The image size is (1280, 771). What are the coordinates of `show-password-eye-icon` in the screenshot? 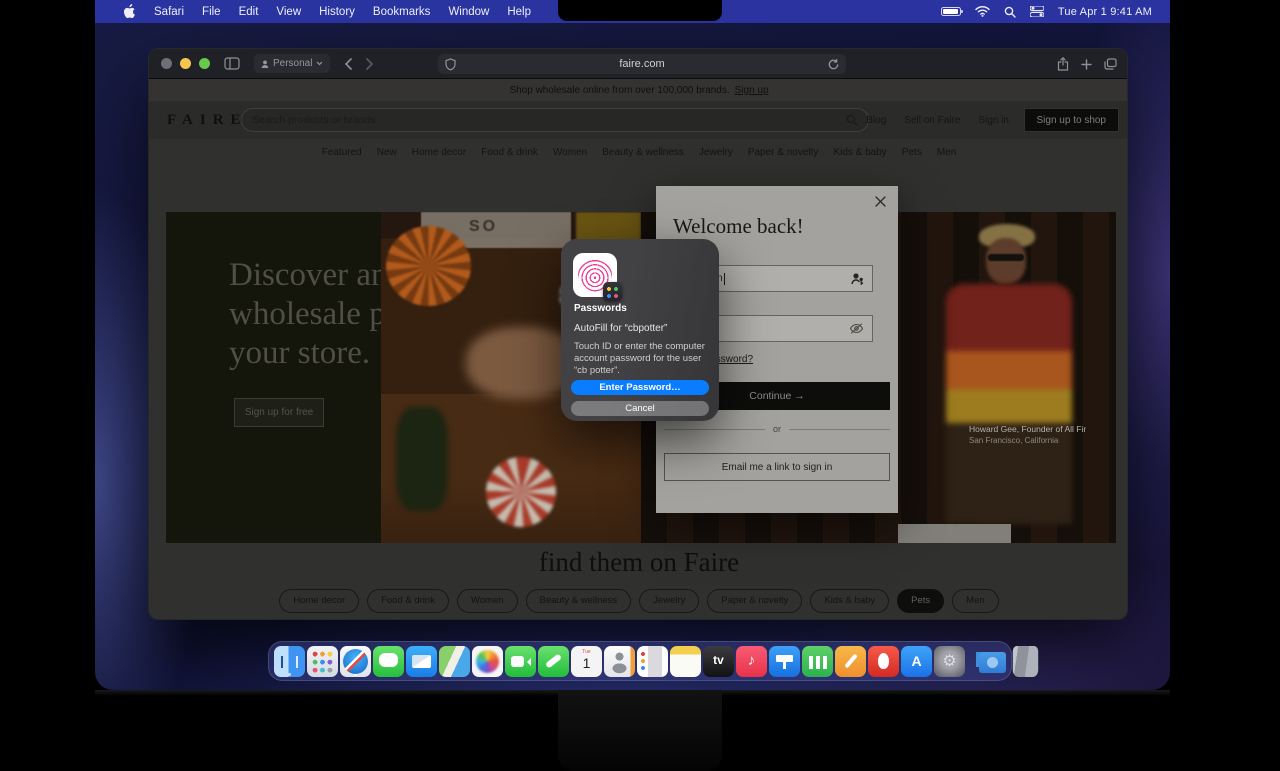 It's located at (856, 328).